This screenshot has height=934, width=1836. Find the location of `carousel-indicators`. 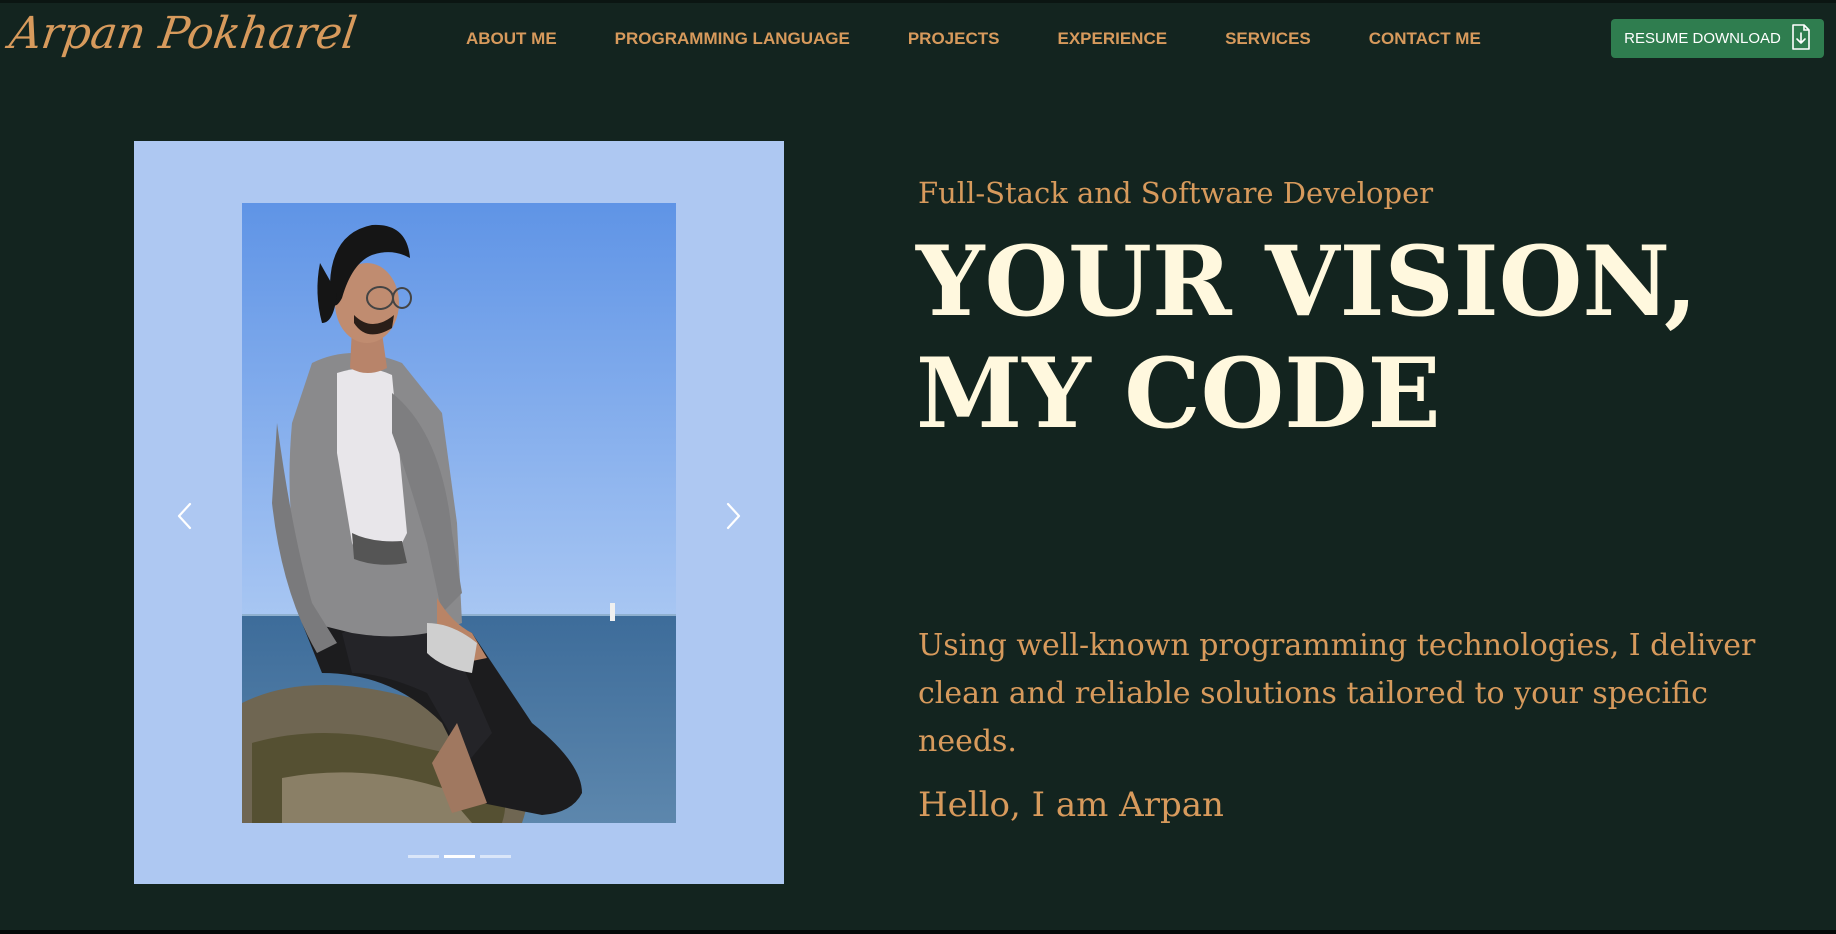

carousel-indicators is located at coordinates (459, 856).